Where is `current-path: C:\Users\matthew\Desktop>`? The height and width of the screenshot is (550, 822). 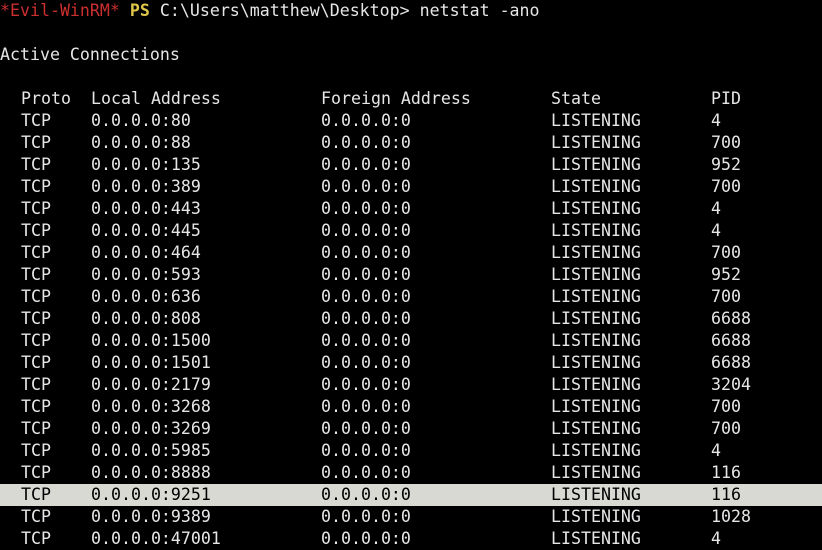
current-path: C:\Users\matthew\Desktop> is located at coordinates (284, 10).